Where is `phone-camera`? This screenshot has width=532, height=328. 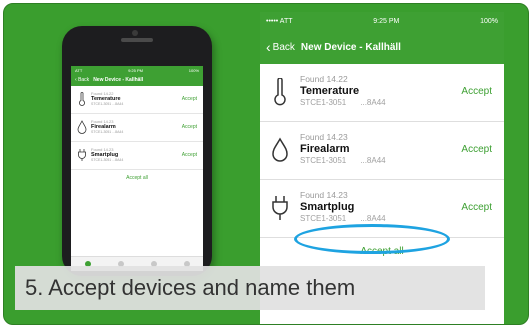 phone-camera is located at coordinates (135, 33).